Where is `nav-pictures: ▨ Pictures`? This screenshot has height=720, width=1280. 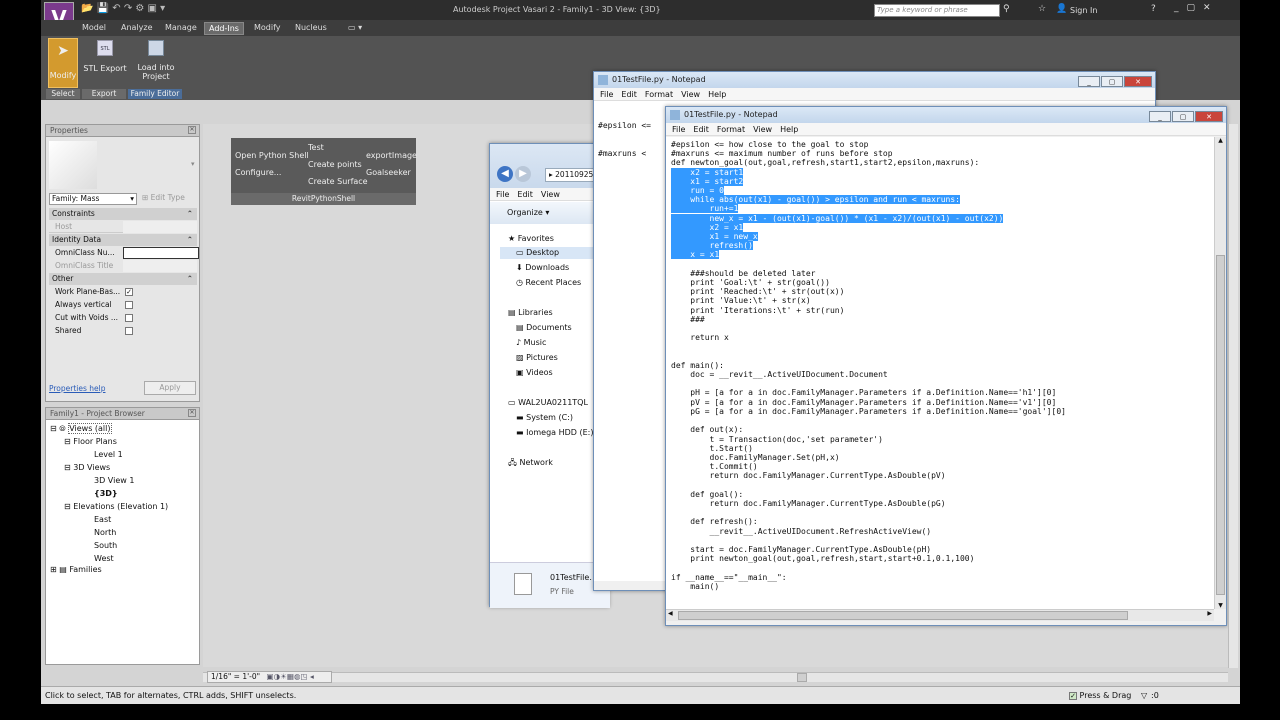
nav-pictures: ▨ Pictures is located at coordinates (537, 358).